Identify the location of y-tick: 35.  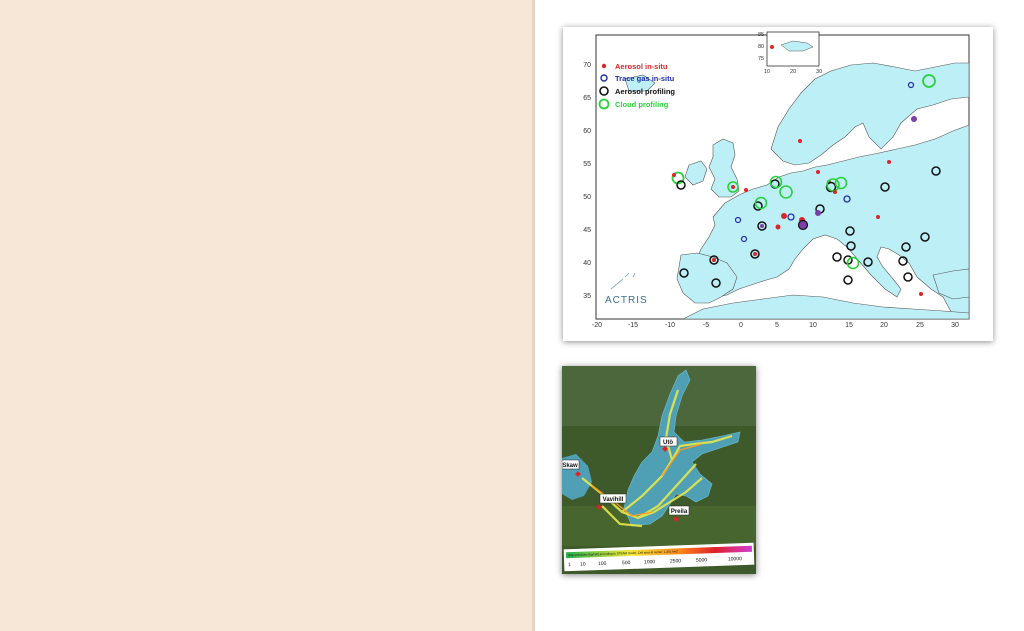
(587, 296).